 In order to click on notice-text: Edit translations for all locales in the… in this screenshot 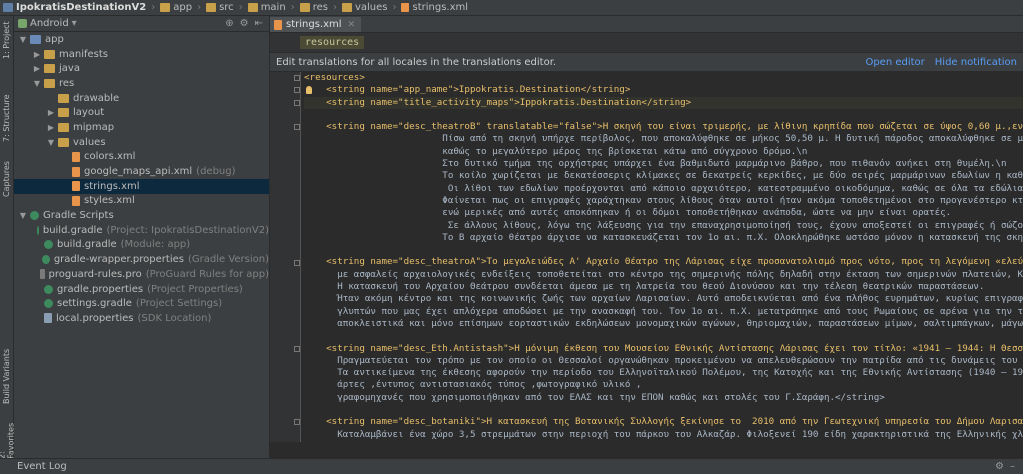, I will do `click(416, 62)`.